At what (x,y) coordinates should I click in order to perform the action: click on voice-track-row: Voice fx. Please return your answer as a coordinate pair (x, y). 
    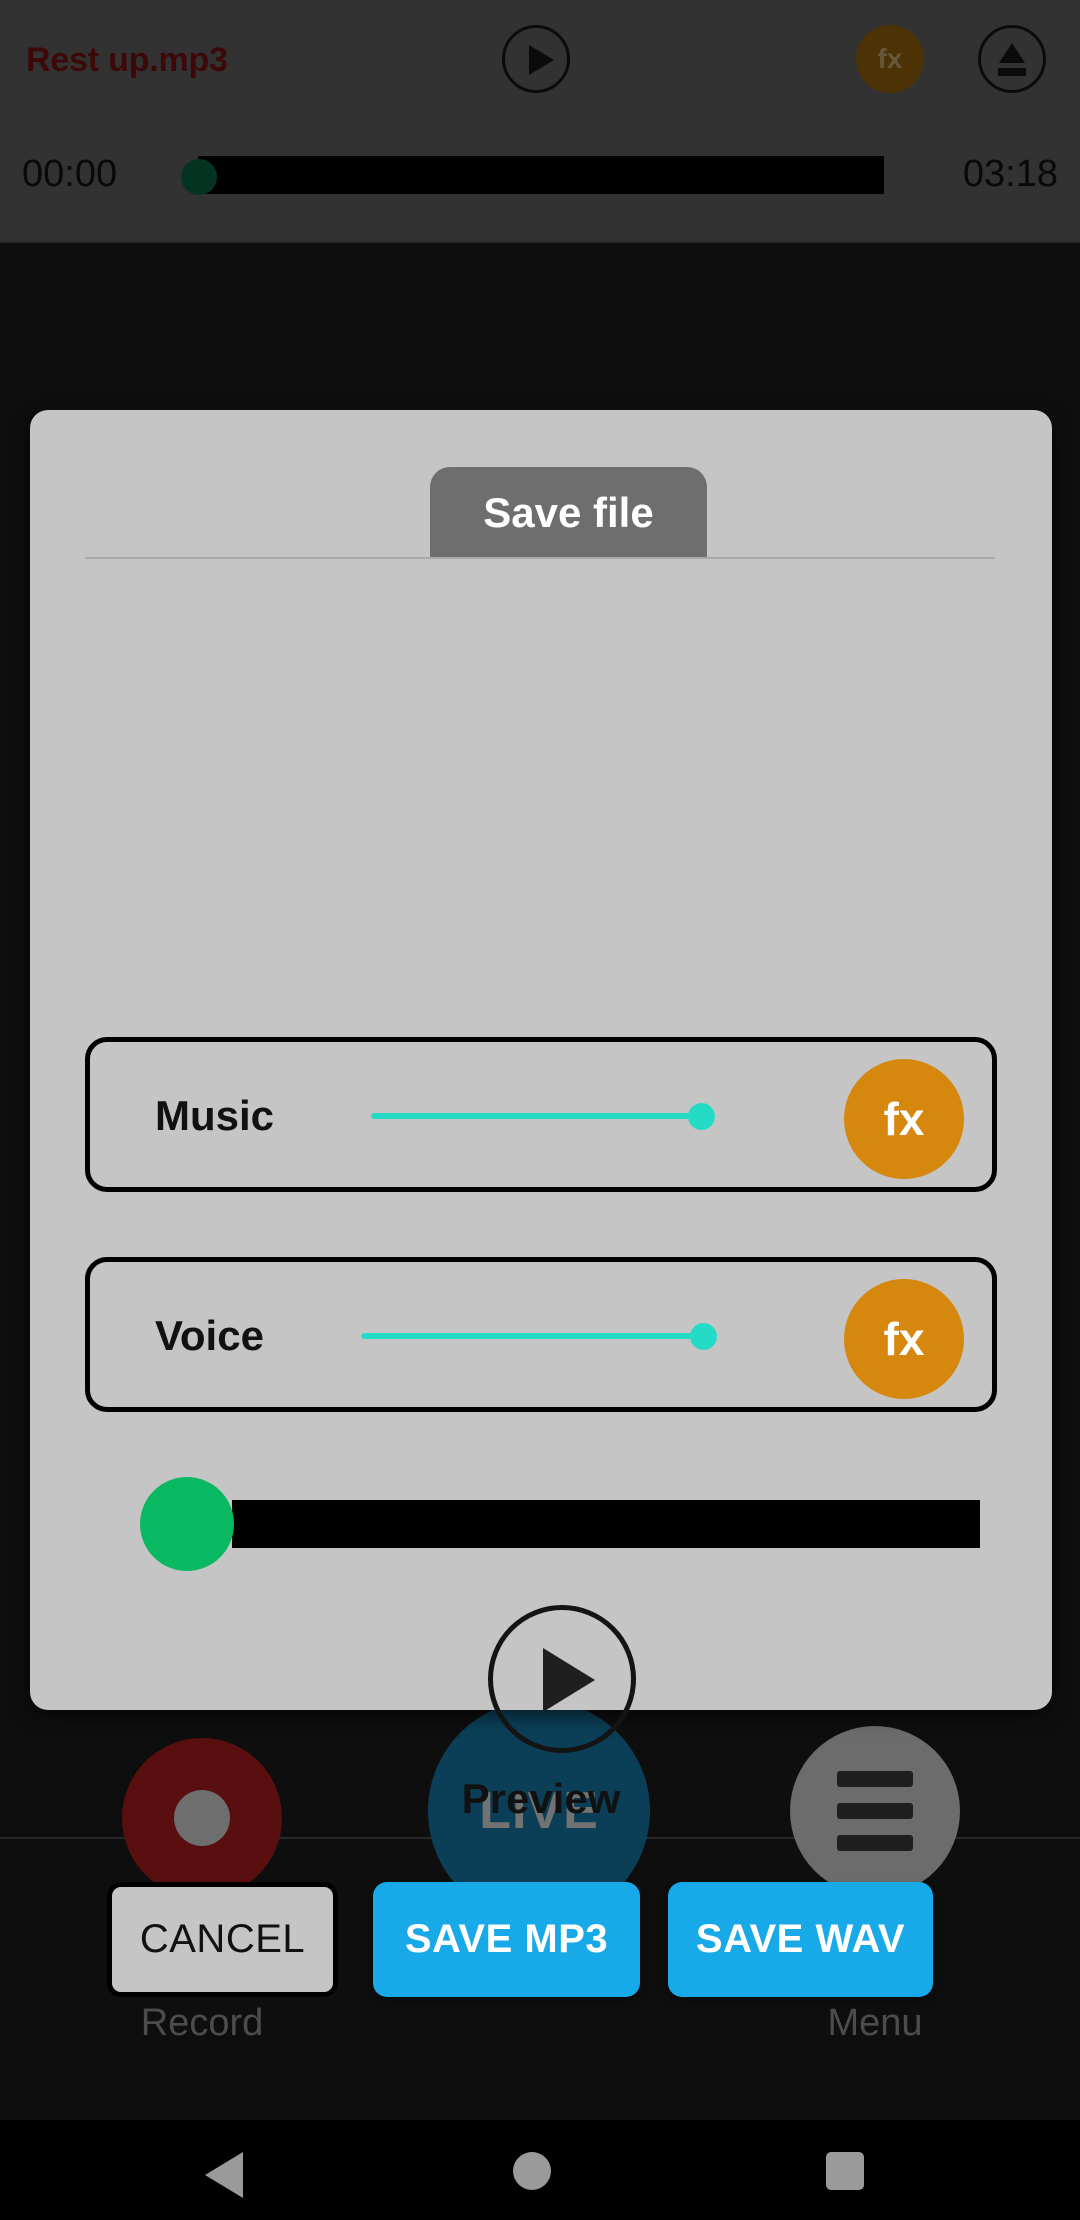
    Looking at the image, I should click on (541, 1334).